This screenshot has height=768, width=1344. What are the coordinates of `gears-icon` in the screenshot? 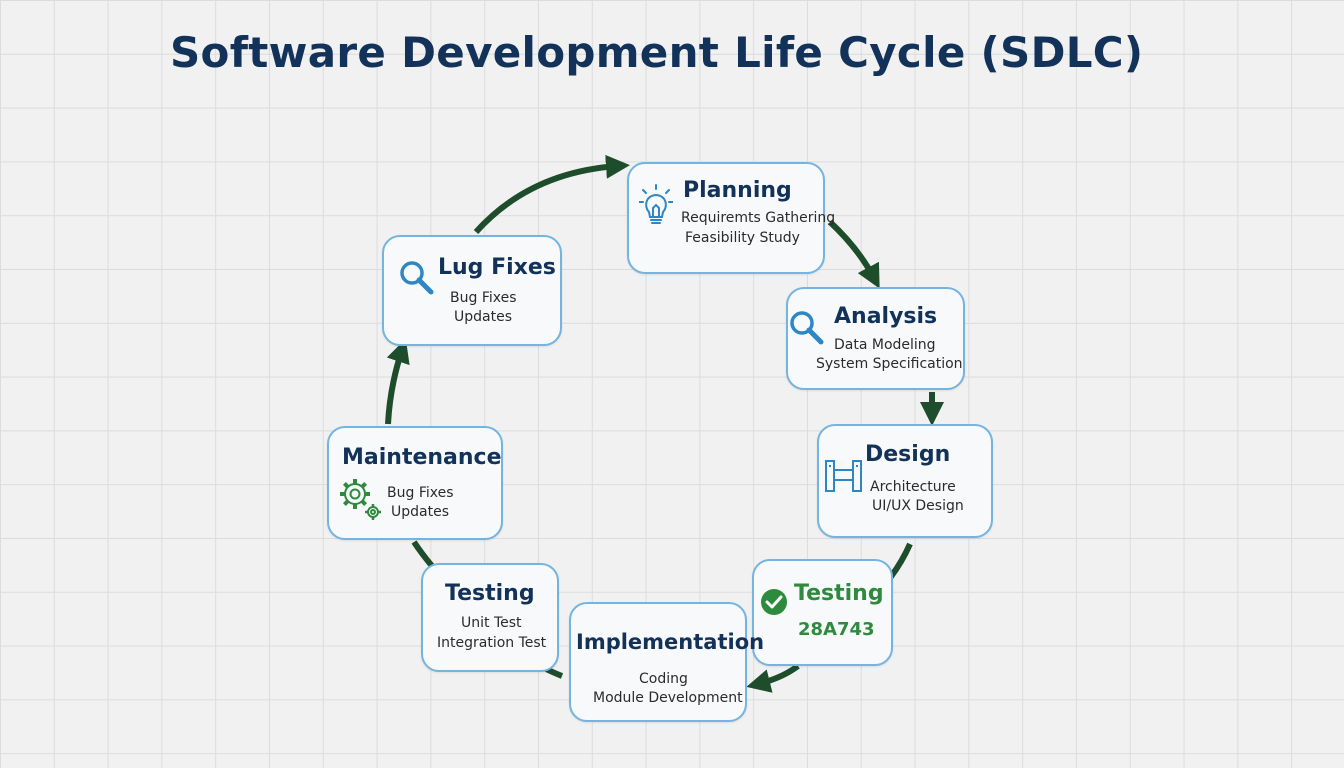 It's located at (361, 502).